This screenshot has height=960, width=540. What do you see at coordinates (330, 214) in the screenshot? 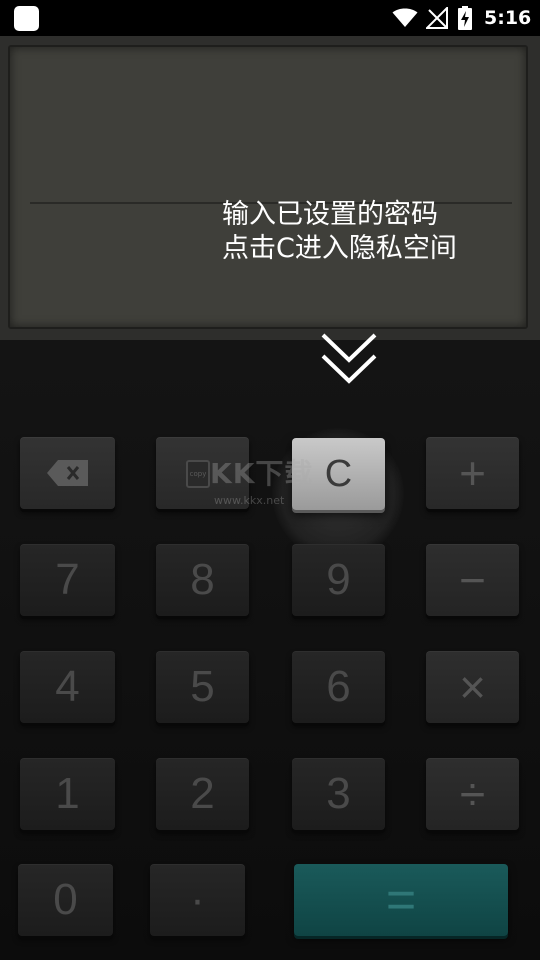
I see `hint-line-1: 输入已设置的密码` at bounding box center [330, 214].